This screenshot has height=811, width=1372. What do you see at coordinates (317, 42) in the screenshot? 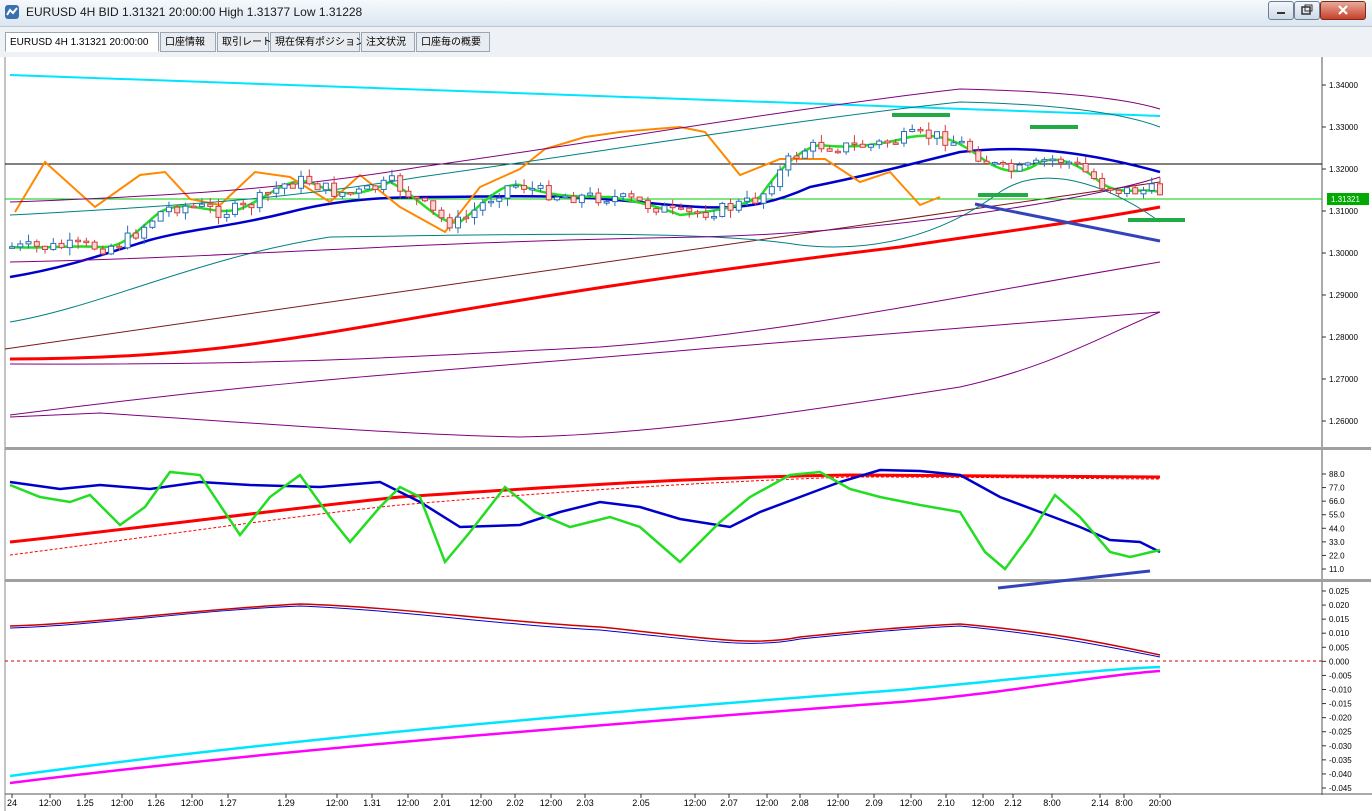
I see `tab-open-positions: 現在保有ポジション` at bounding box center [317, 42].